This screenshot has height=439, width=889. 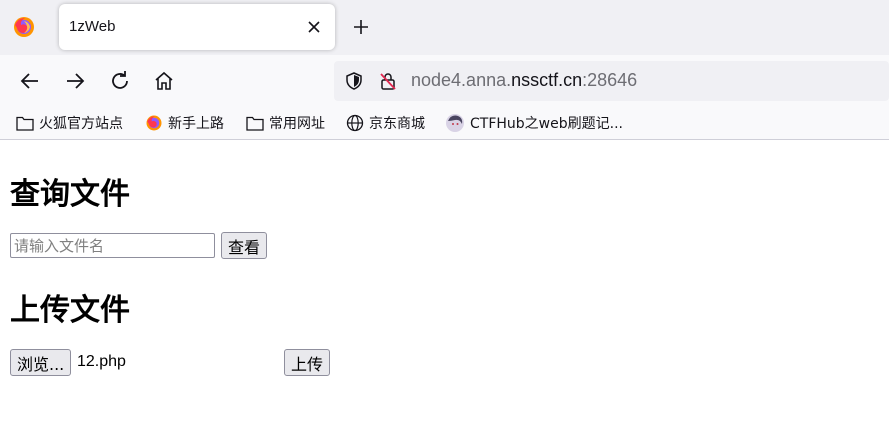 I want to click on close-icon, so click(x=314, y=27).